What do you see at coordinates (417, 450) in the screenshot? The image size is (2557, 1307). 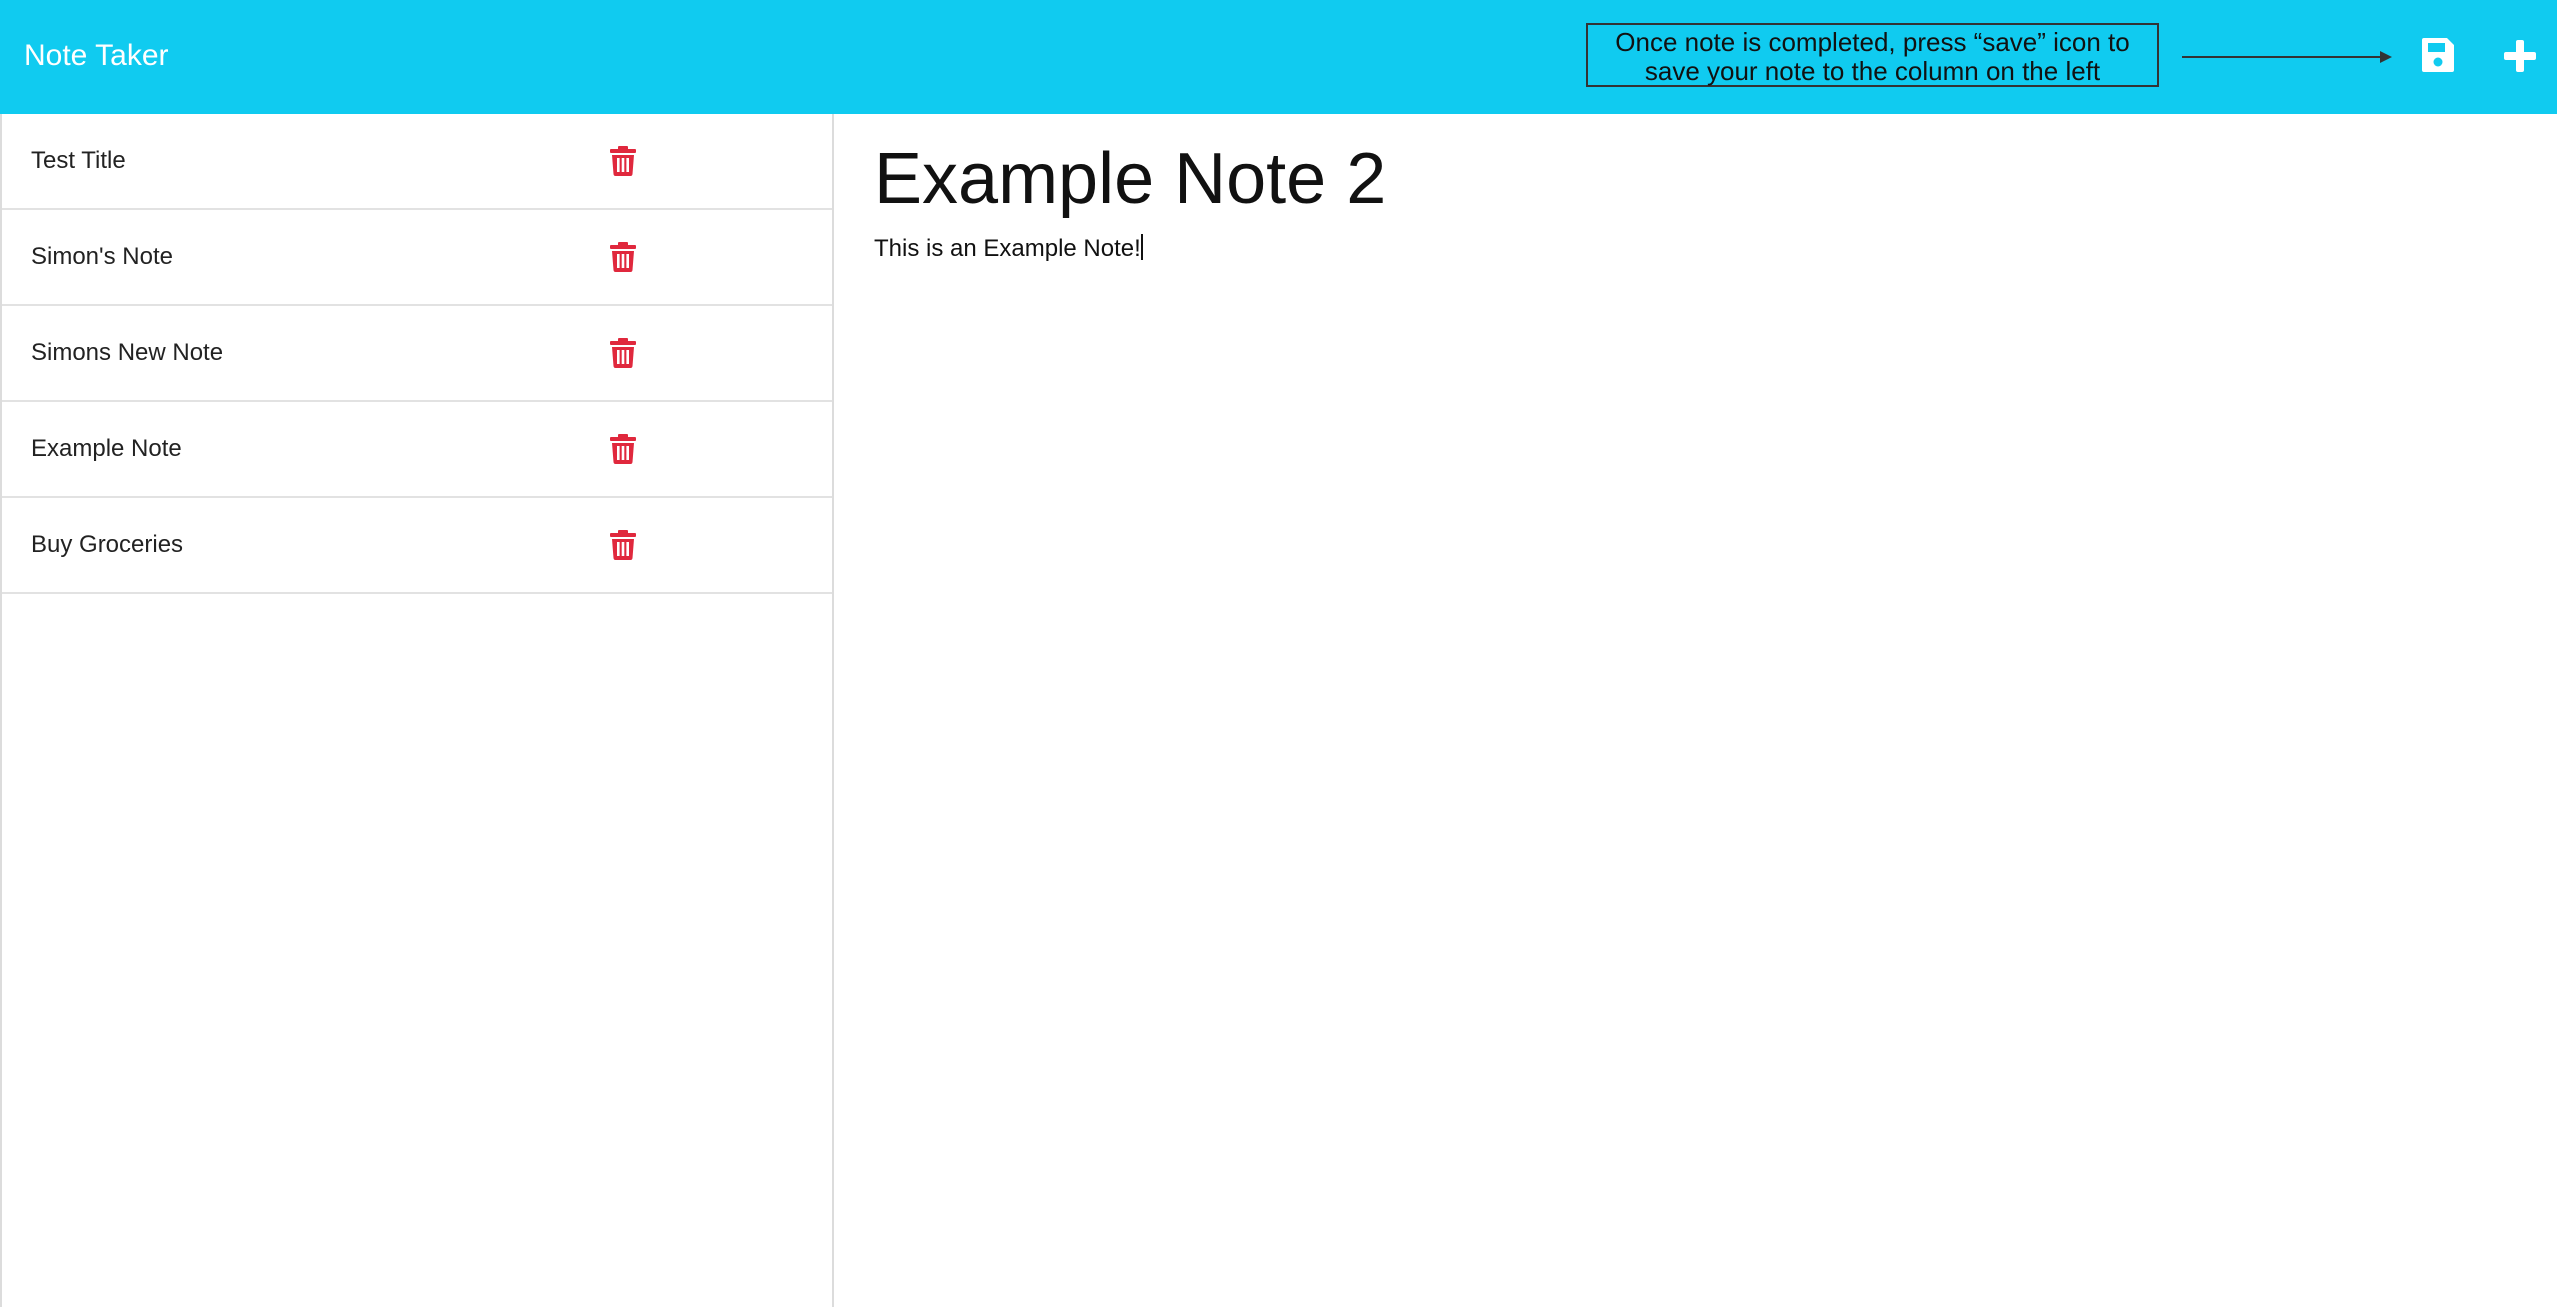 I see `note-list-item: Example Note` at bounding box center [417, 450].